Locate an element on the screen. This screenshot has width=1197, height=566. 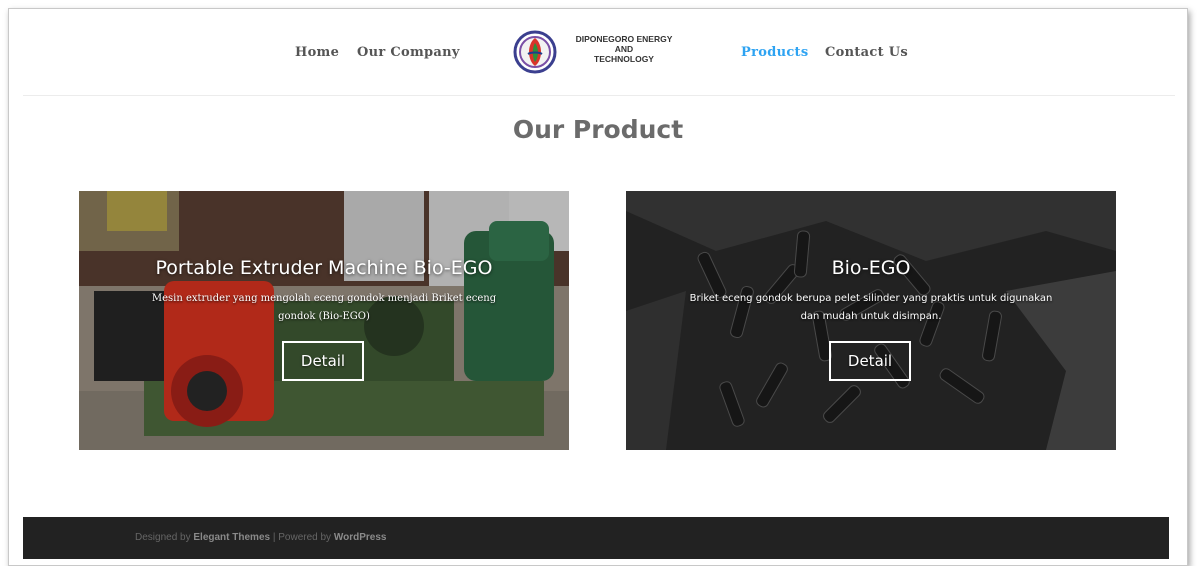
product-title: Portable Extruder Machine Bio-EGO is located at coordinates (324, 268).